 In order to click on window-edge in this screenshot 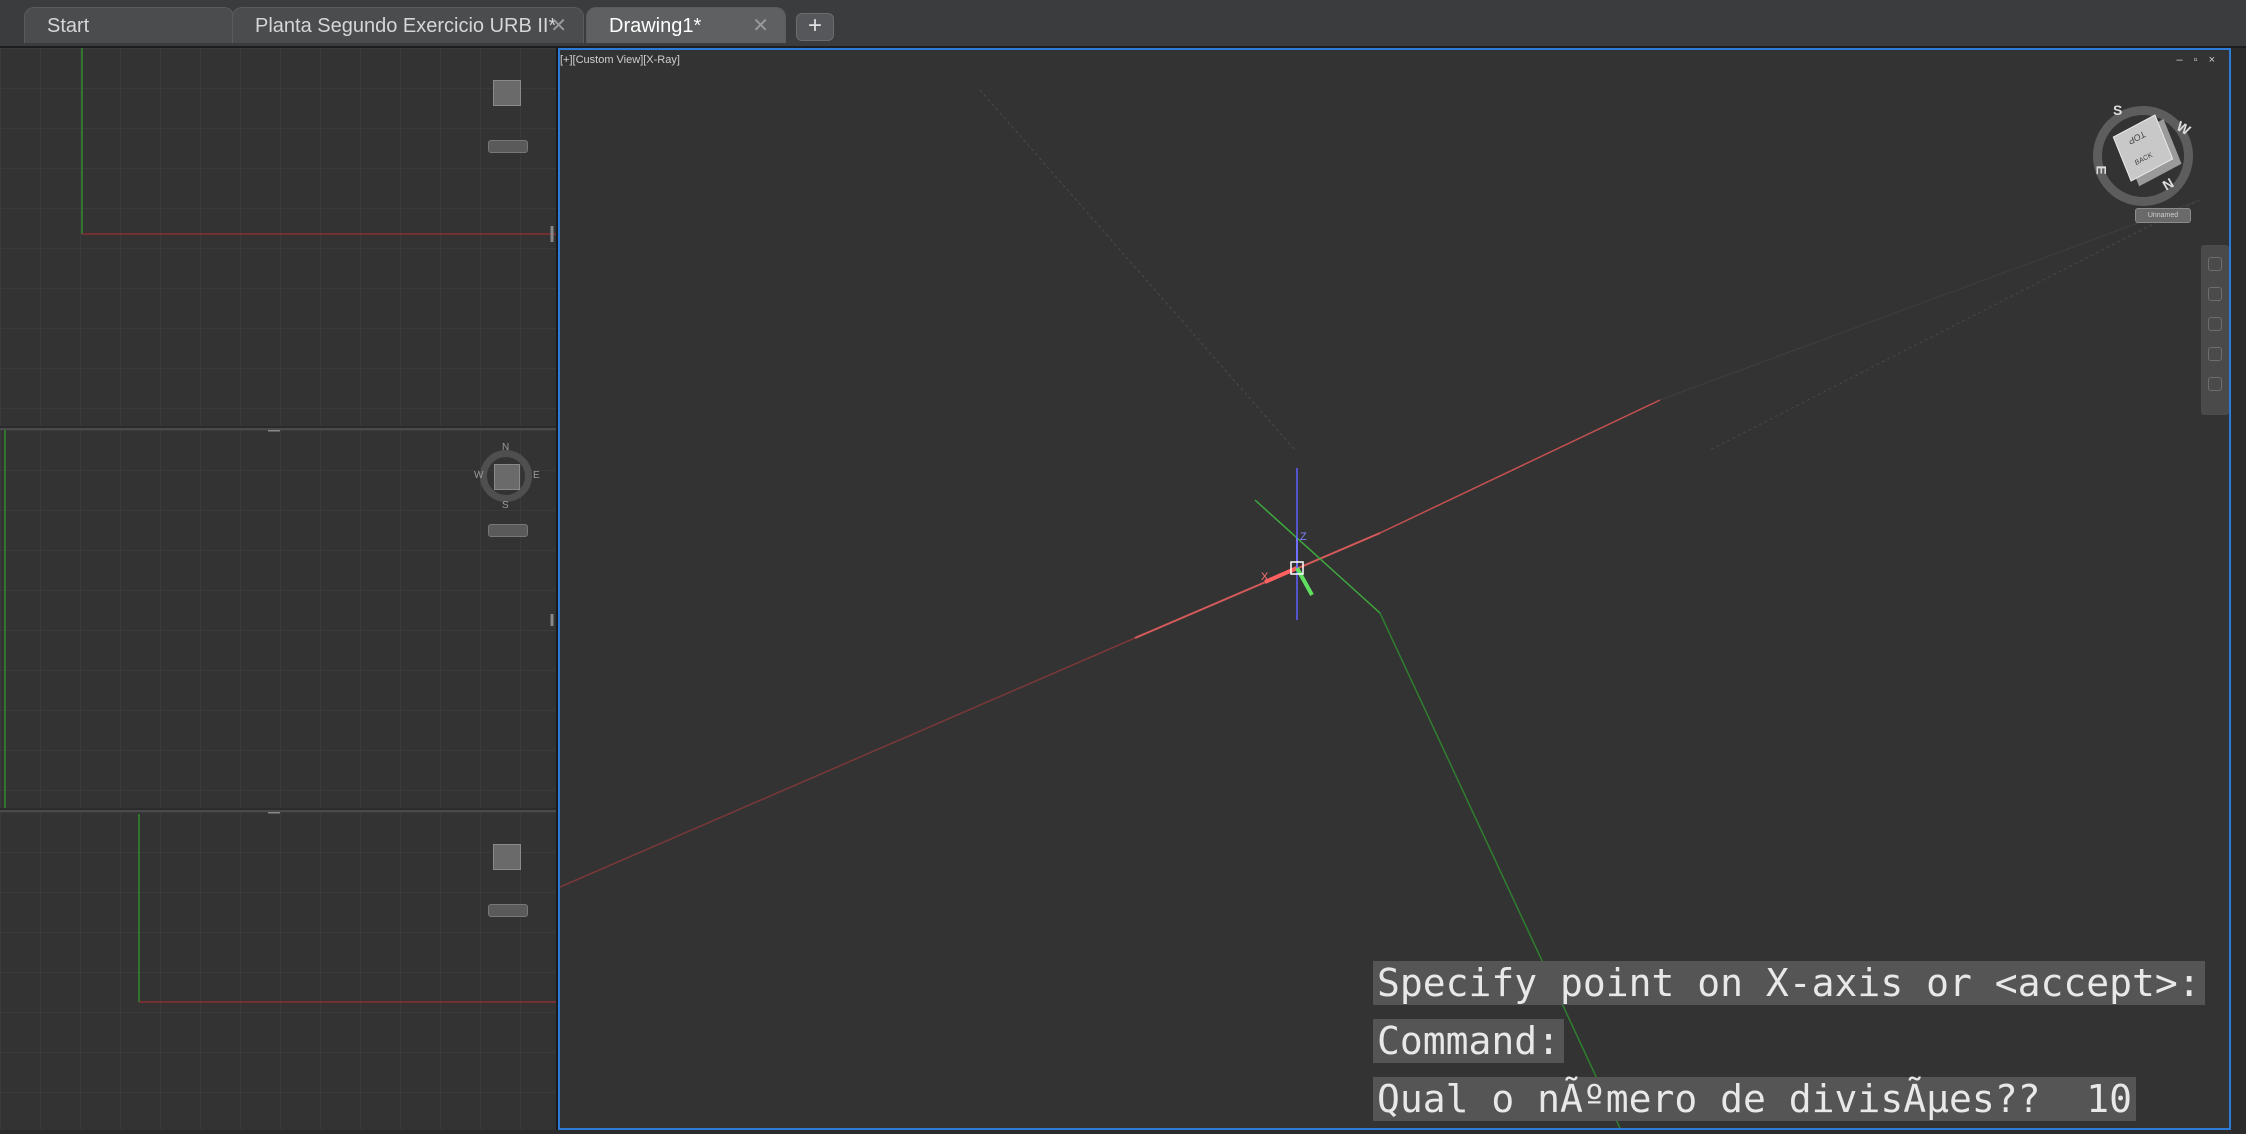, I will do `click(2238, 589)`.